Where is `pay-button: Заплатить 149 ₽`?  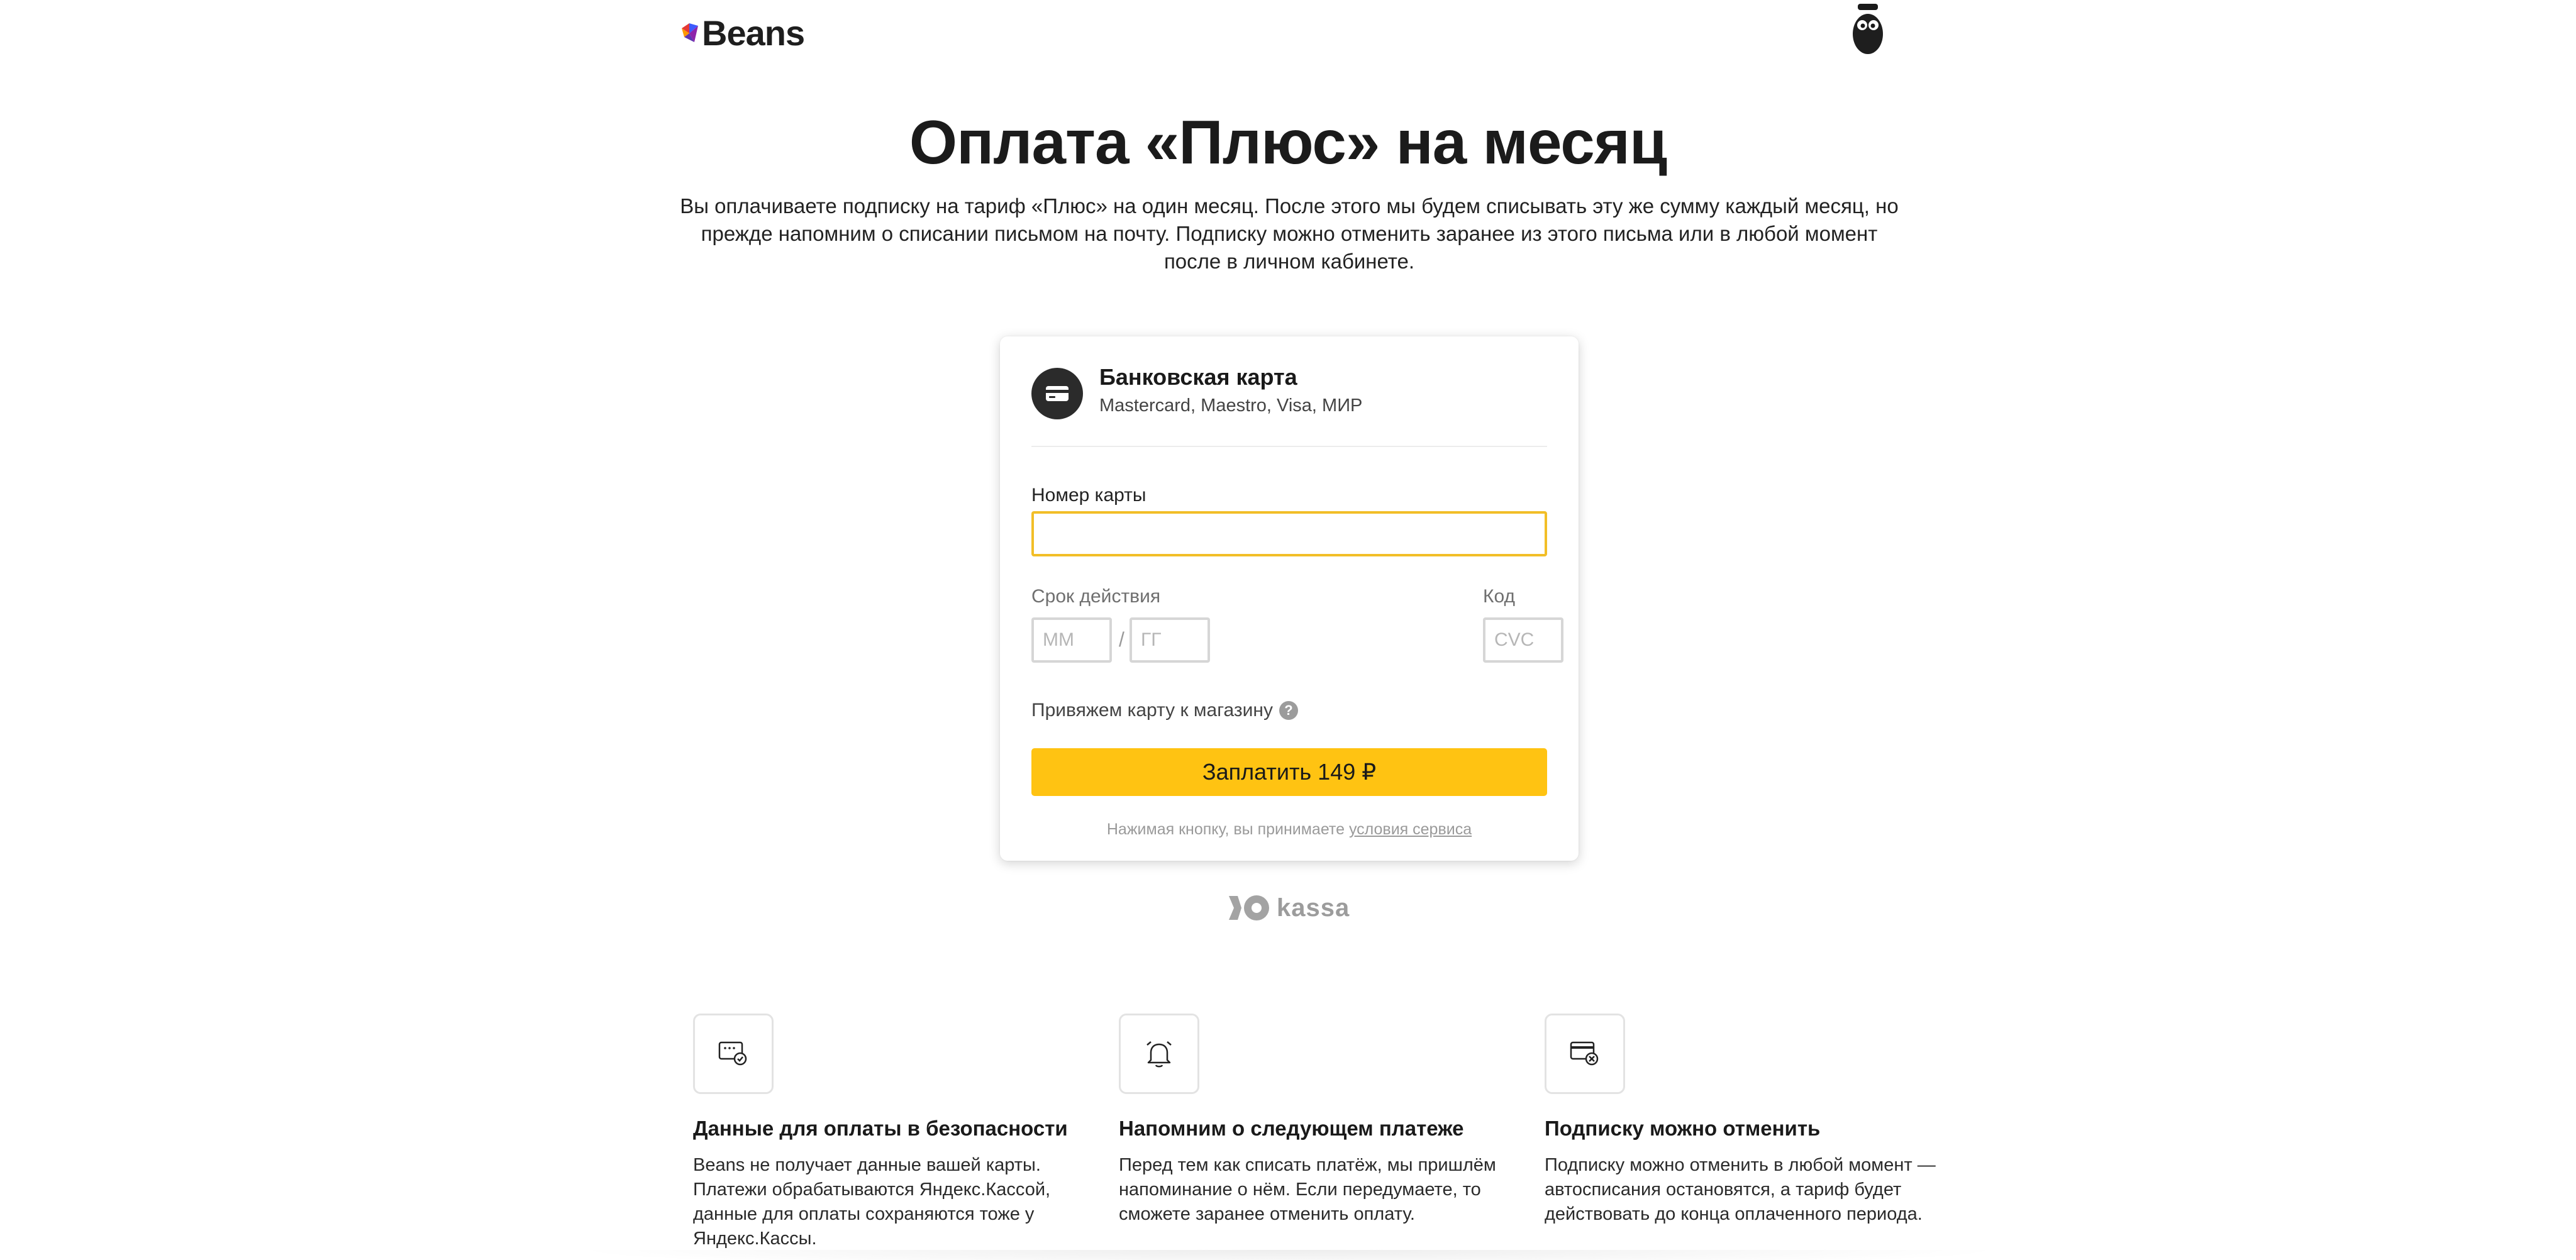 pay-button: Заплатить 149 ₽ is located at coordinates (1289, 772).